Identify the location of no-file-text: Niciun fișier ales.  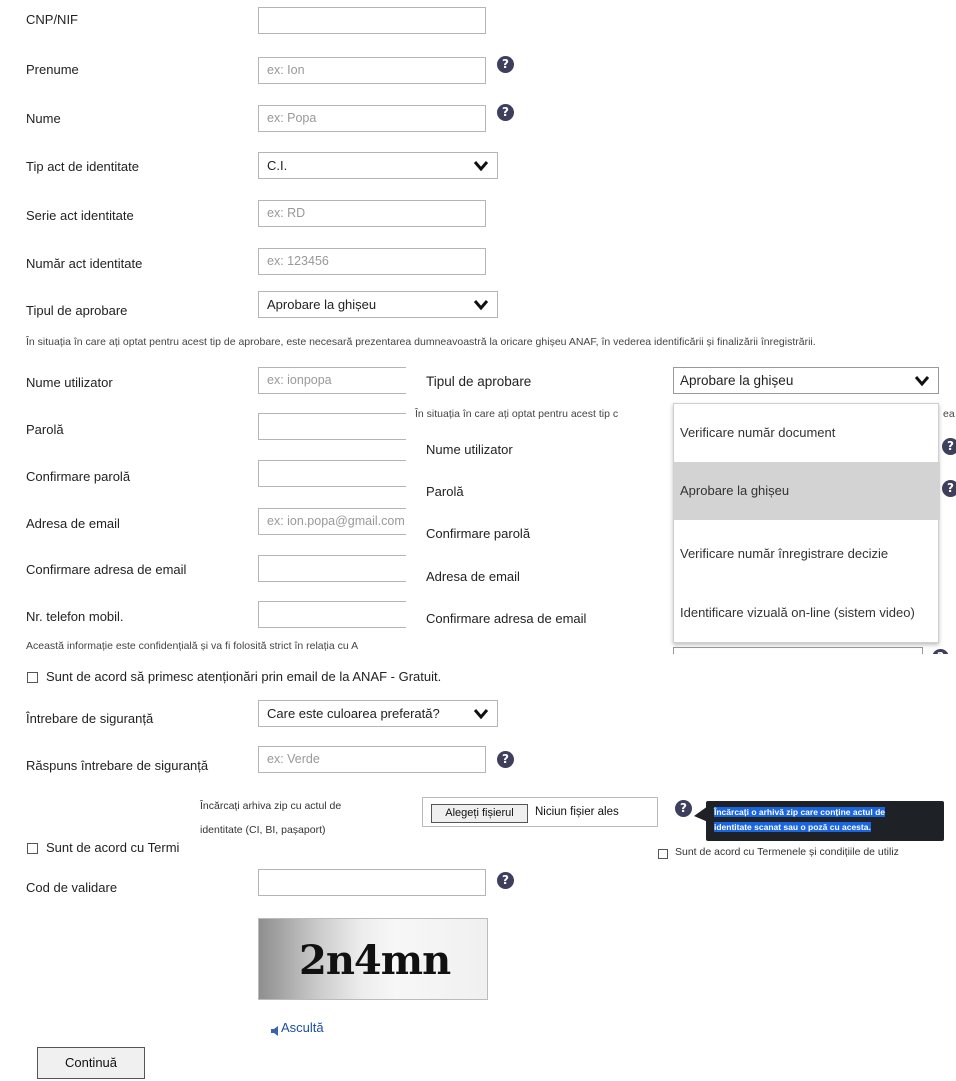
(577, 812).